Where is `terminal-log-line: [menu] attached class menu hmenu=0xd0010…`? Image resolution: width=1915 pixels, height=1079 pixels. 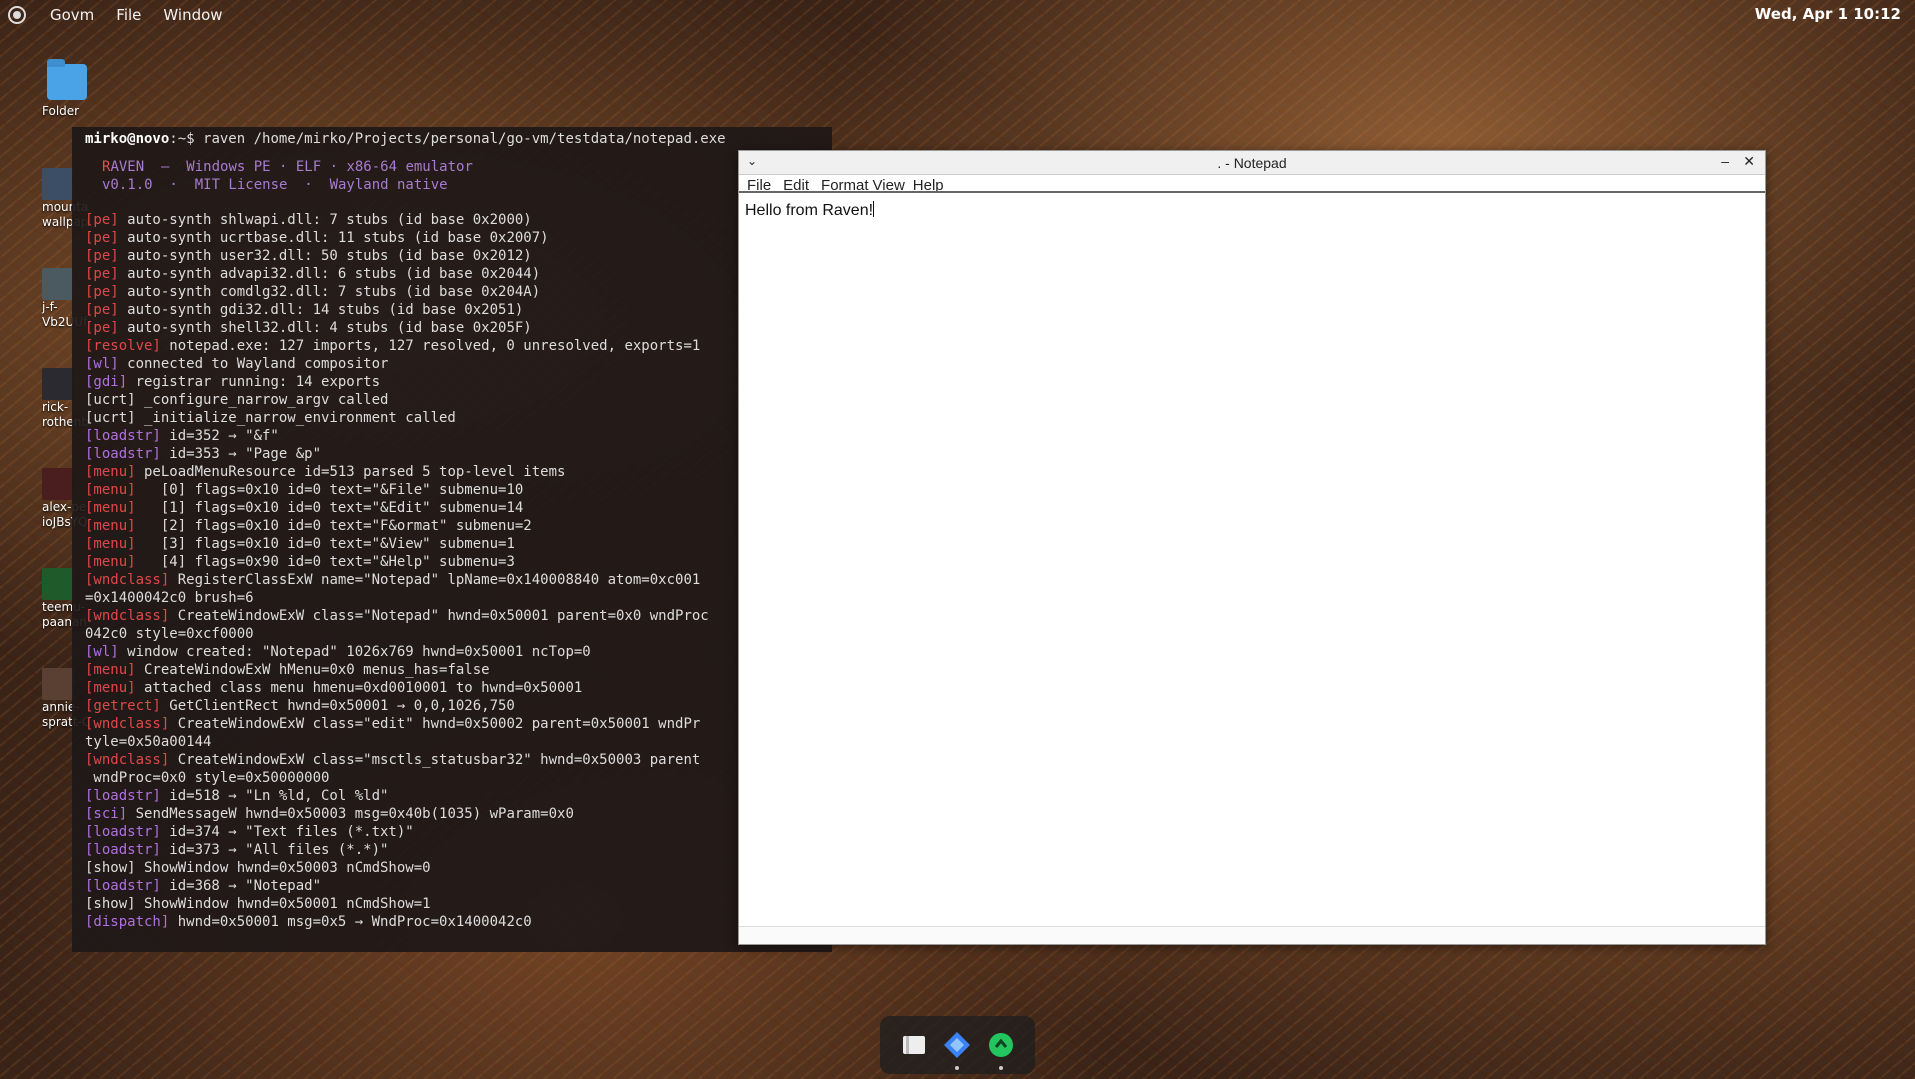 terminal-log-line: [menu] attached class menu hmenu=0xd0010… is located at coordinates (452, 688).